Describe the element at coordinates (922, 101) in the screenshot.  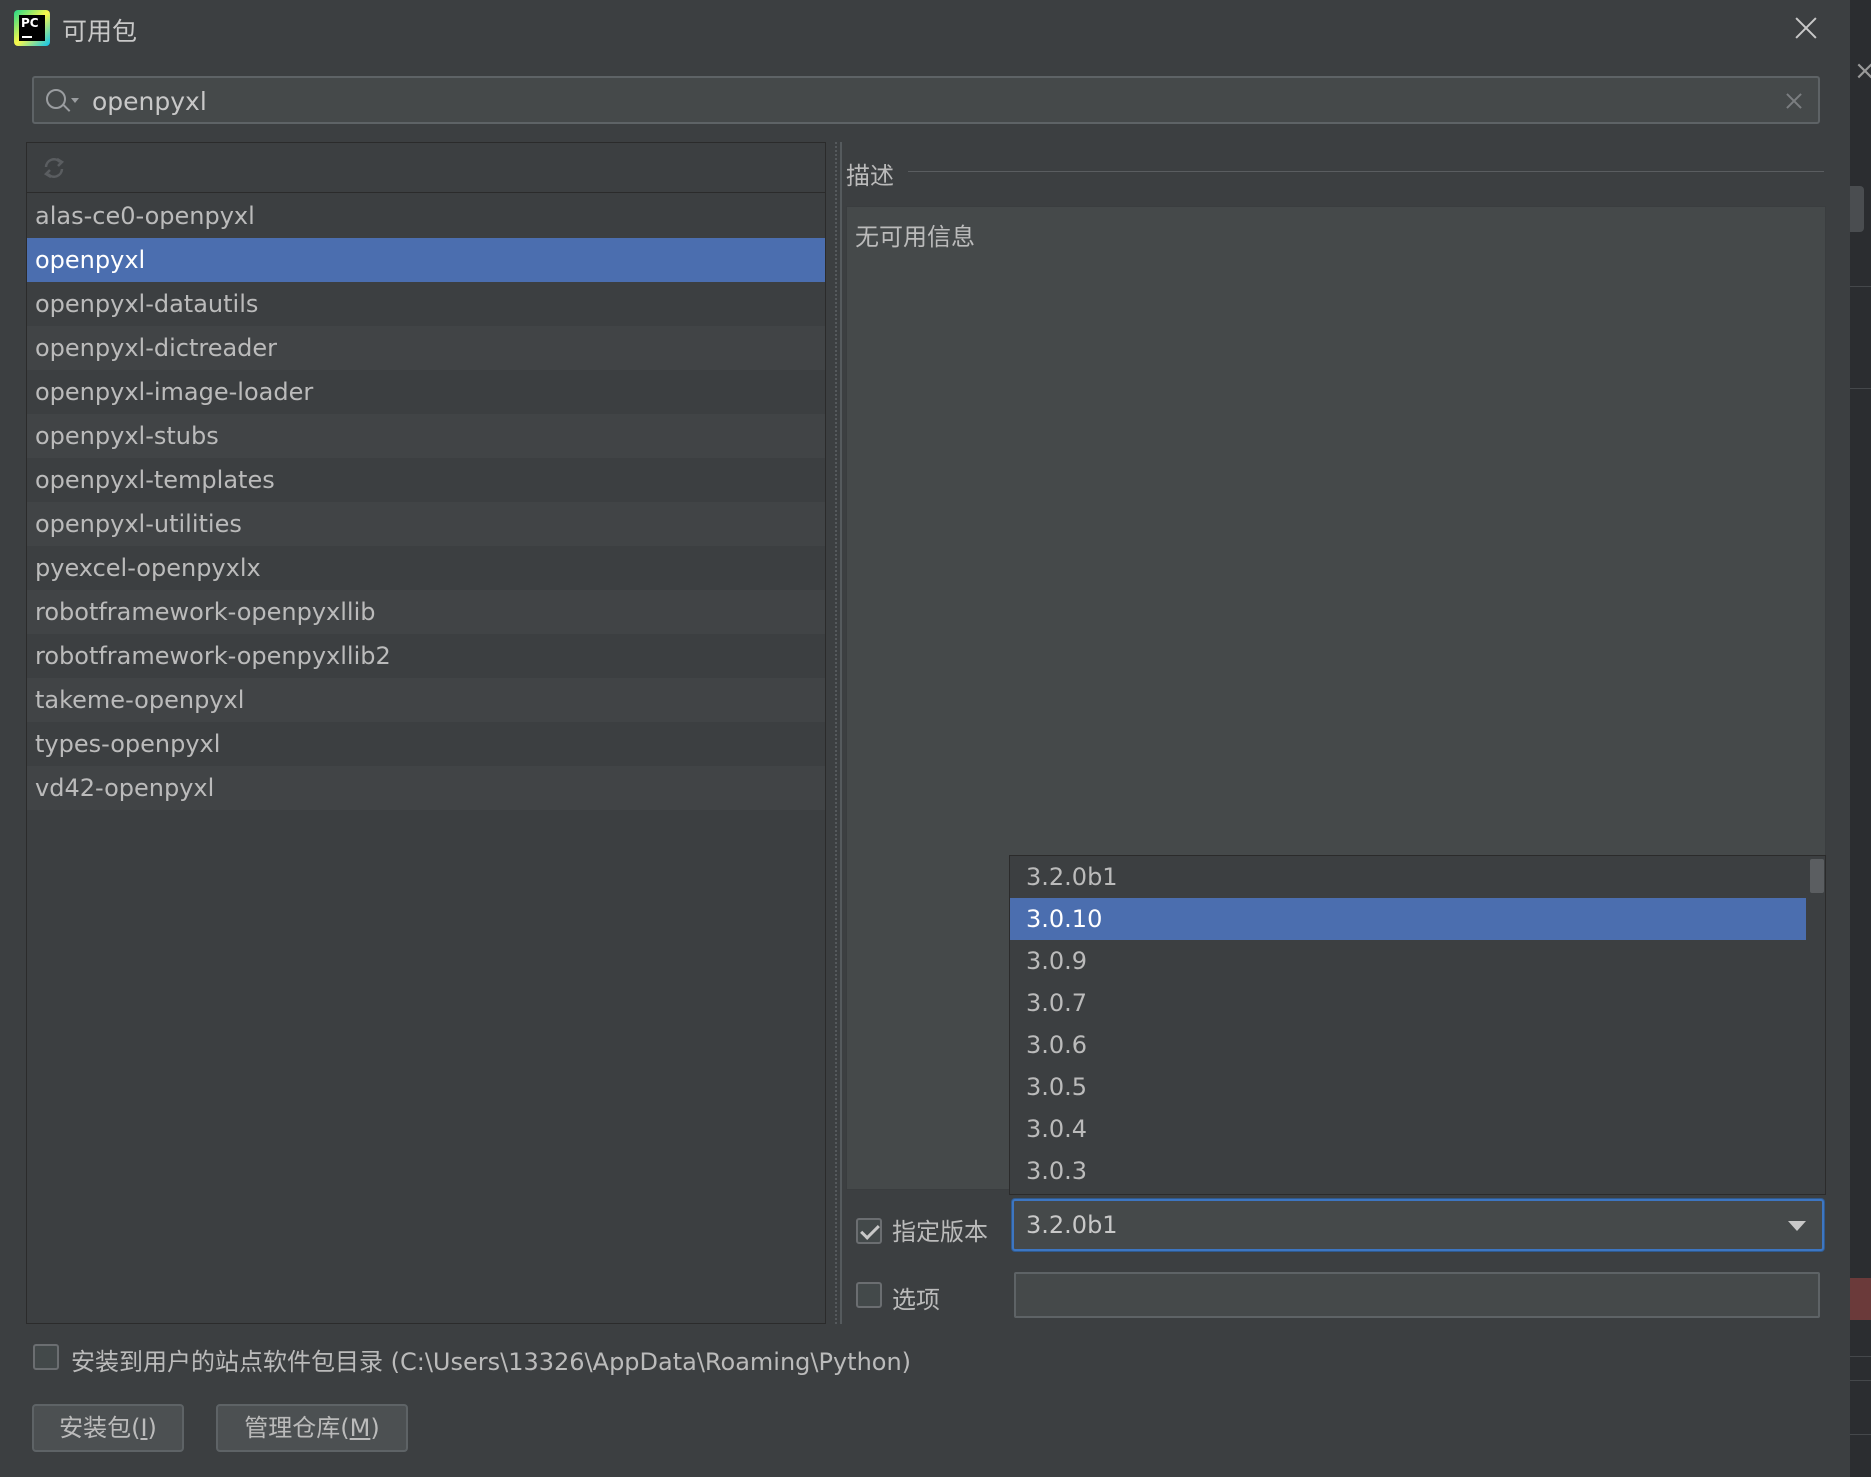
I see `search-input` at that location.